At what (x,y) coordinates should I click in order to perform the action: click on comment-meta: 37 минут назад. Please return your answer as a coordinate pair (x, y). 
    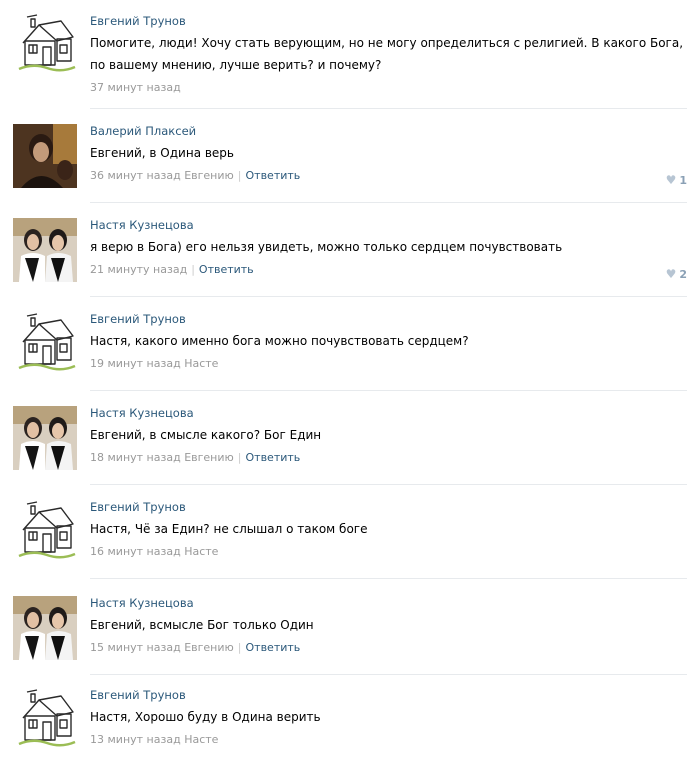
    Looking at the image, I should click on (388, 87).